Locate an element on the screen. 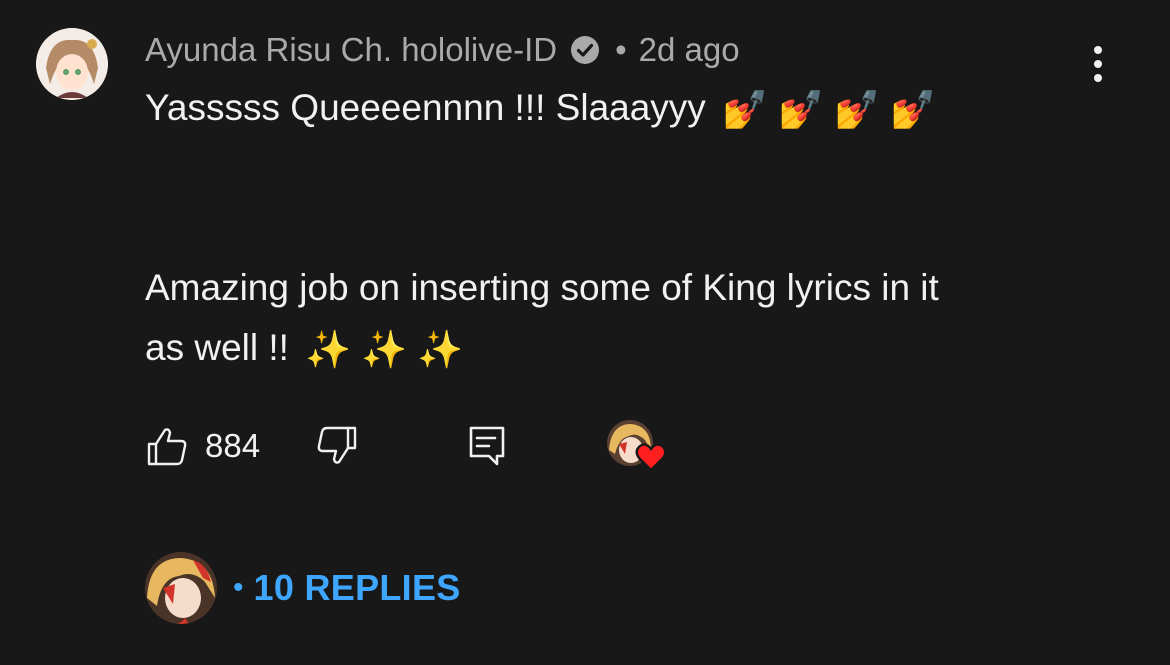  reply-author-avatar is located at coordinates (181, 588).